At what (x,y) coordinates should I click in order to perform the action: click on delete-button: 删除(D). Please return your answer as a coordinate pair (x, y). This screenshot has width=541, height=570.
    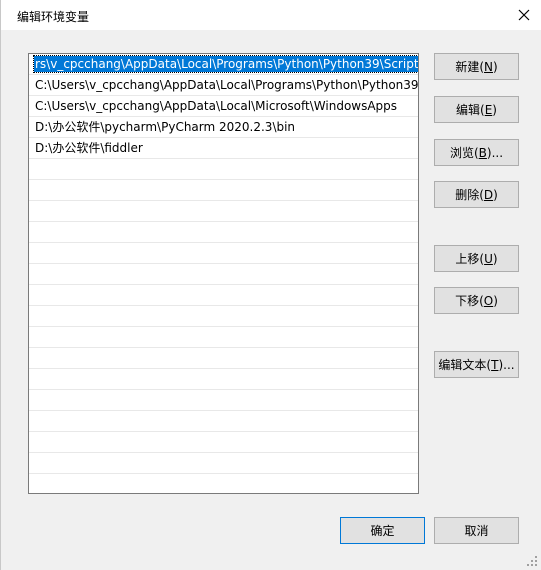
    Looking at the image, I should click on (476, 194).